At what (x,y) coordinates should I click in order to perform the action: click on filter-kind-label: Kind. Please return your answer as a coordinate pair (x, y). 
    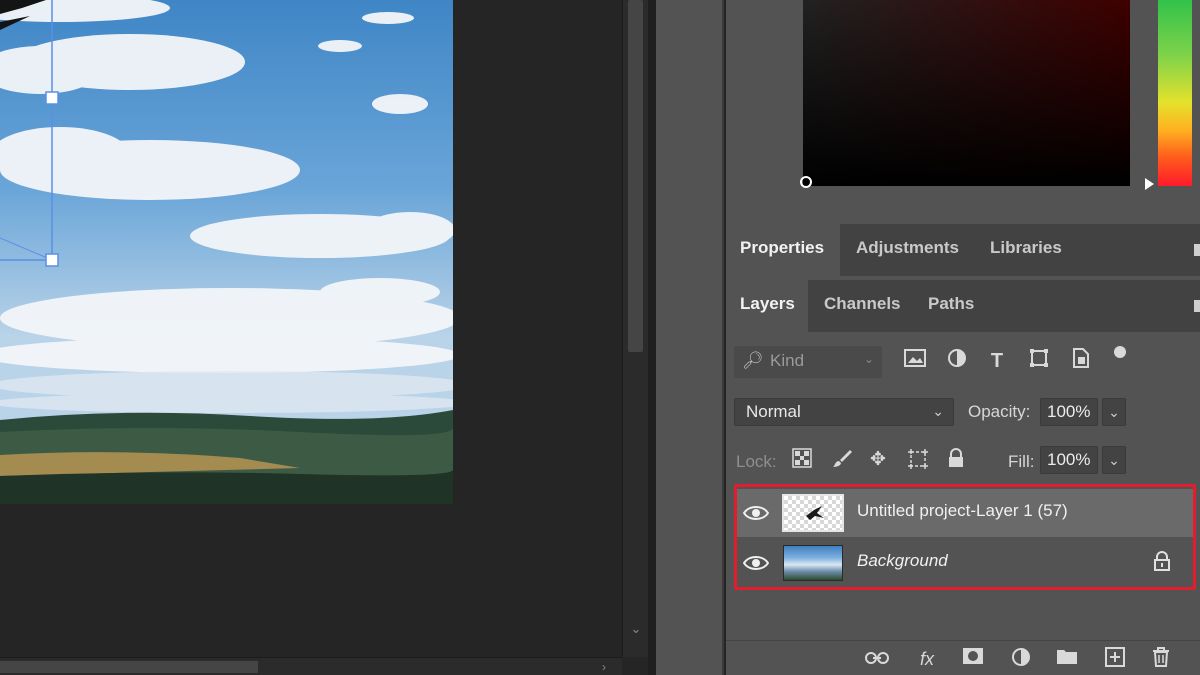
    Looking at the image, I should click on (787, 360).